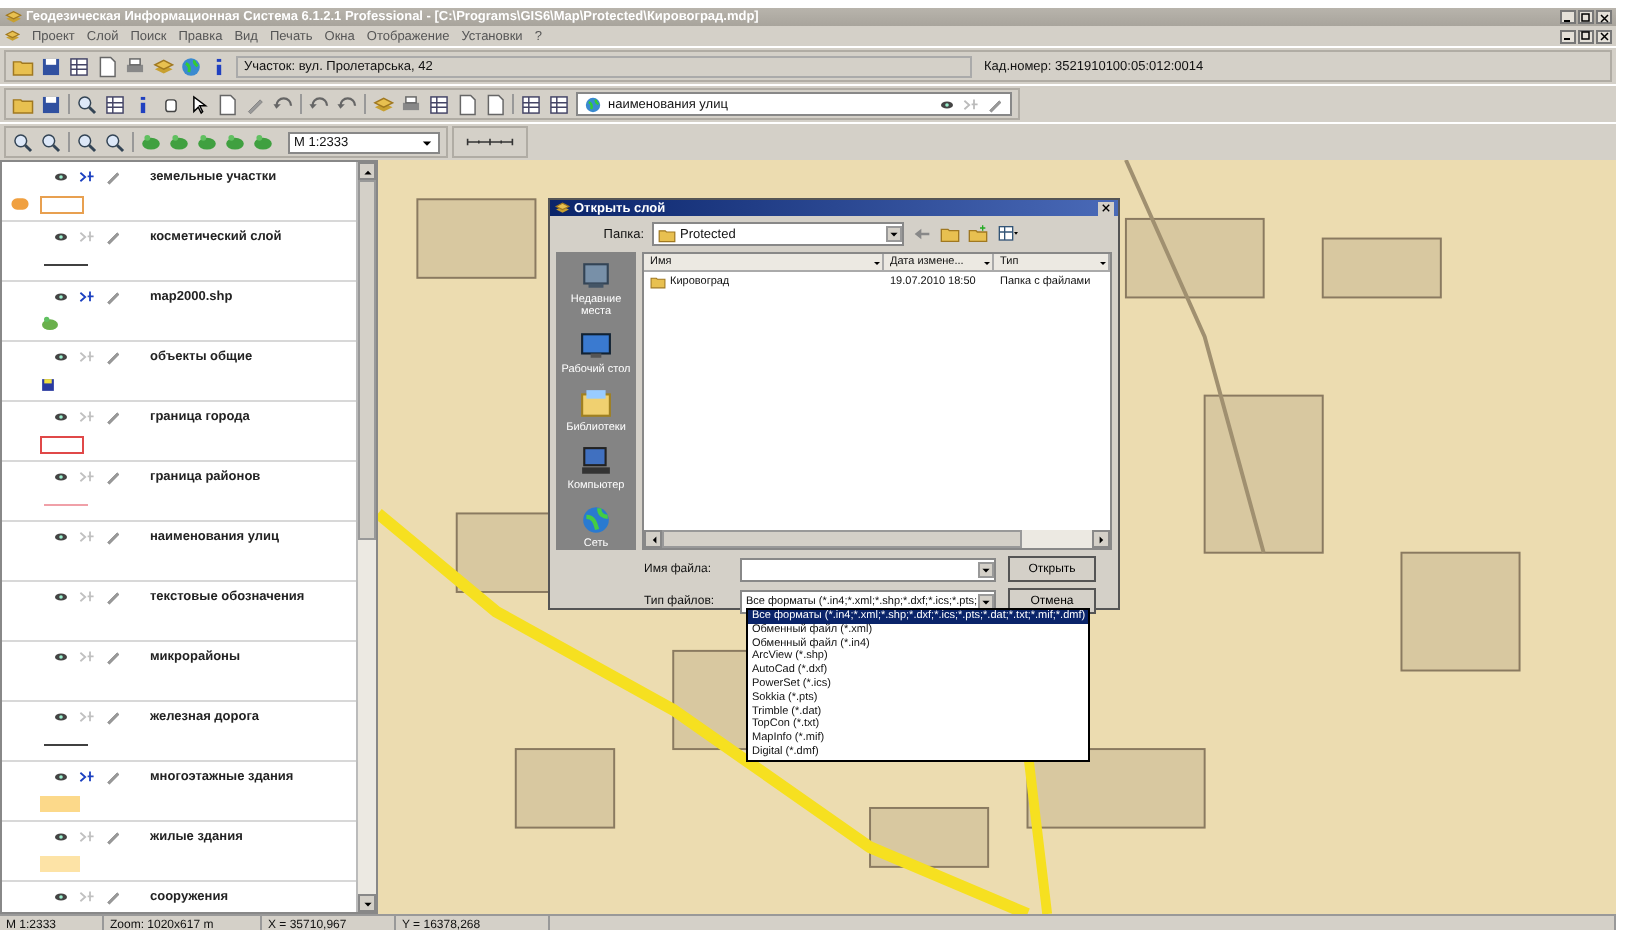 Image resolution: width=1638 pixels, height=930 pixels. What do you see at coordinates (950, 234) in the screenshot?
I see `folder-up-icon` at bounding box center [950, 234].